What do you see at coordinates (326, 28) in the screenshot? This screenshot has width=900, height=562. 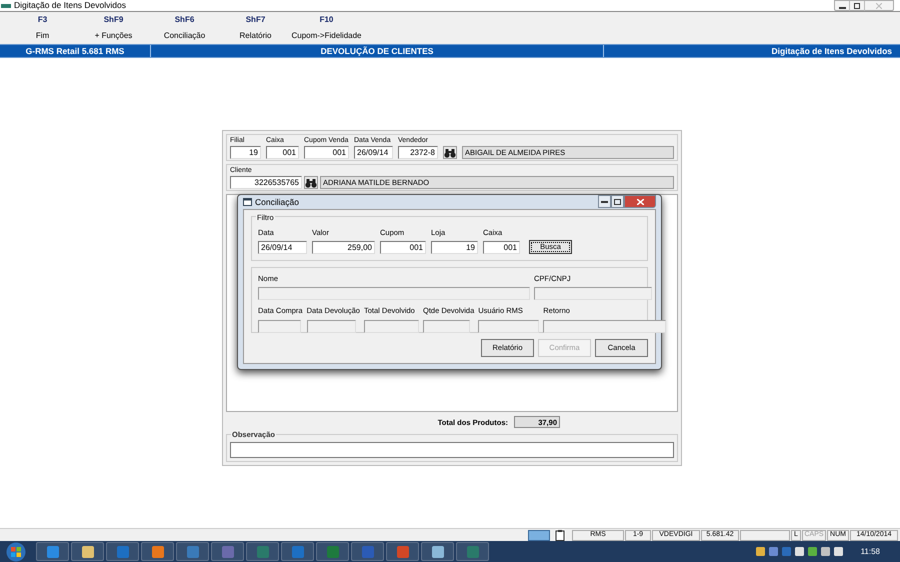 I see `function-key-button: F10 Cupom->Fidelidade` at bounding box center [326, 28].